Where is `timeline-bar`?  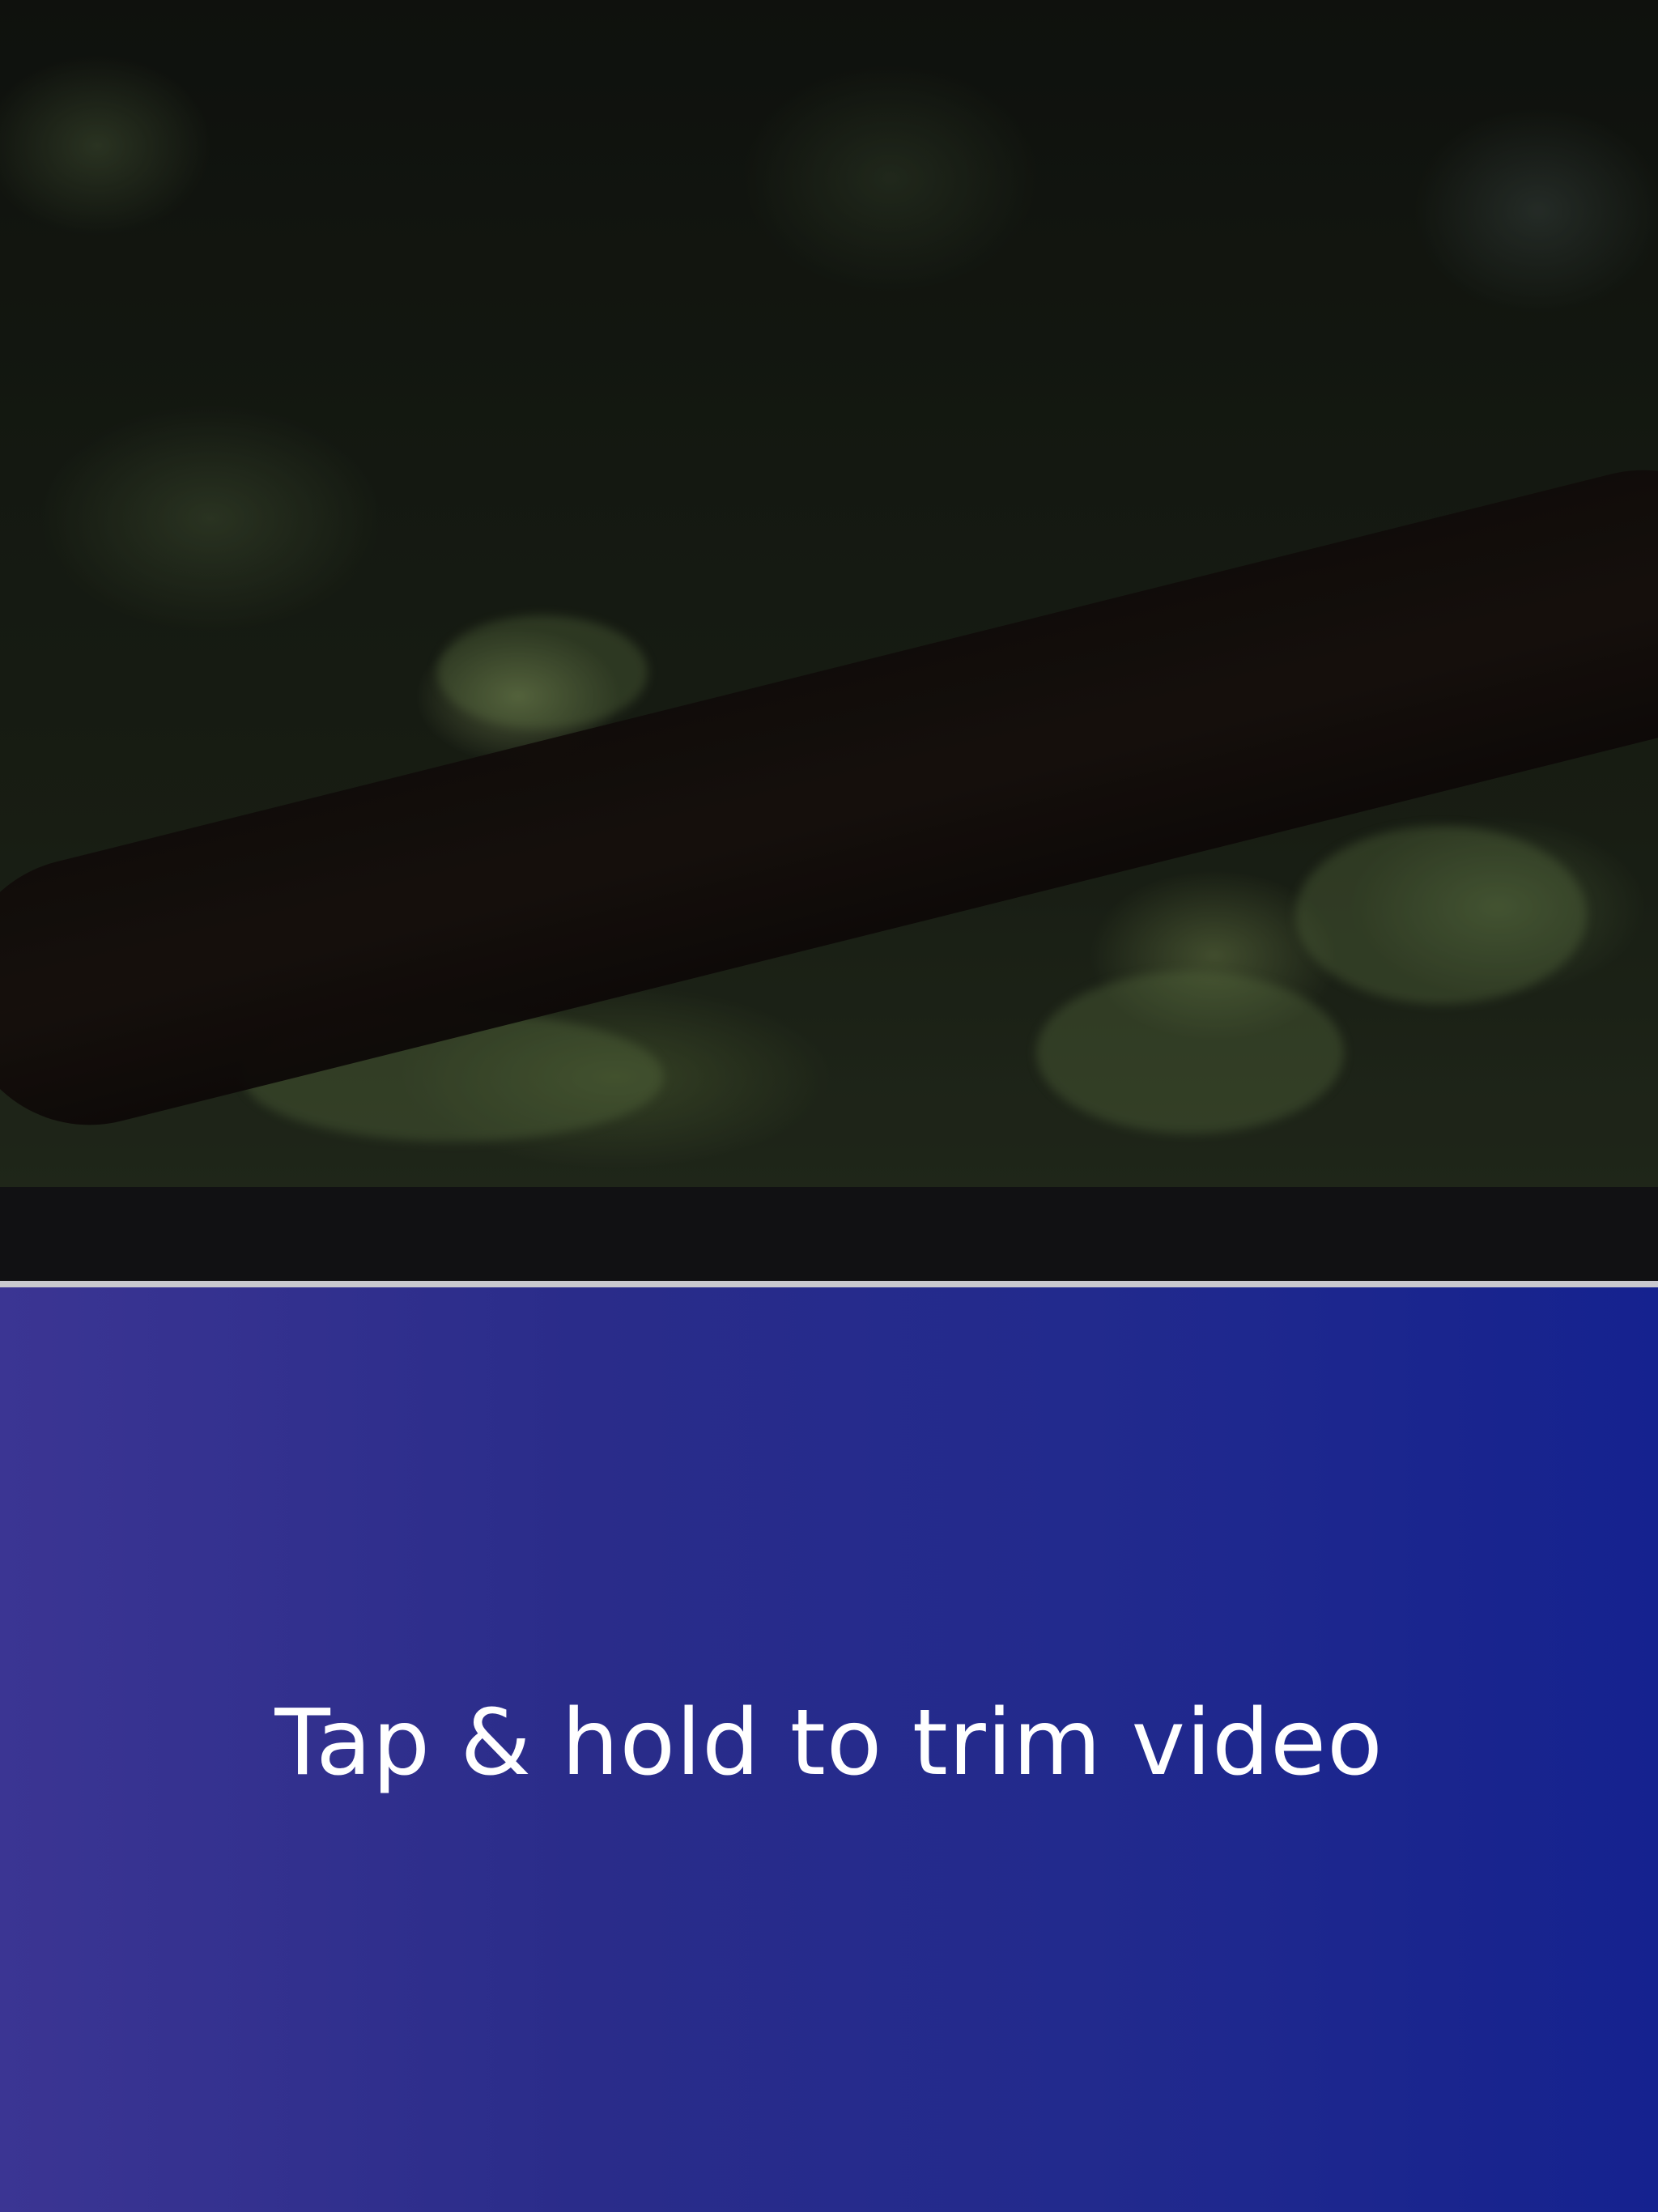 timeline-bar is located at coordinates (829, 1284).